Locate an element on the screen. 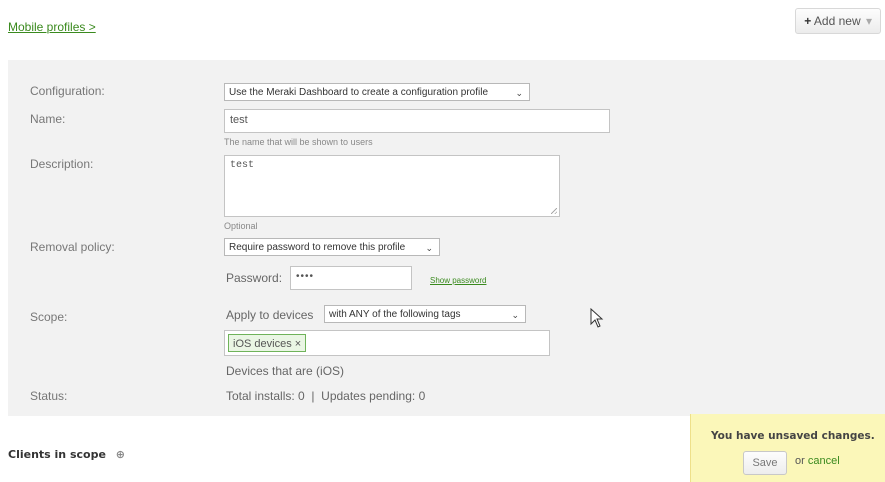 This screenshot has width=885, height=482. unsaved-actions: or cancel is located at coordinates (817, 461).